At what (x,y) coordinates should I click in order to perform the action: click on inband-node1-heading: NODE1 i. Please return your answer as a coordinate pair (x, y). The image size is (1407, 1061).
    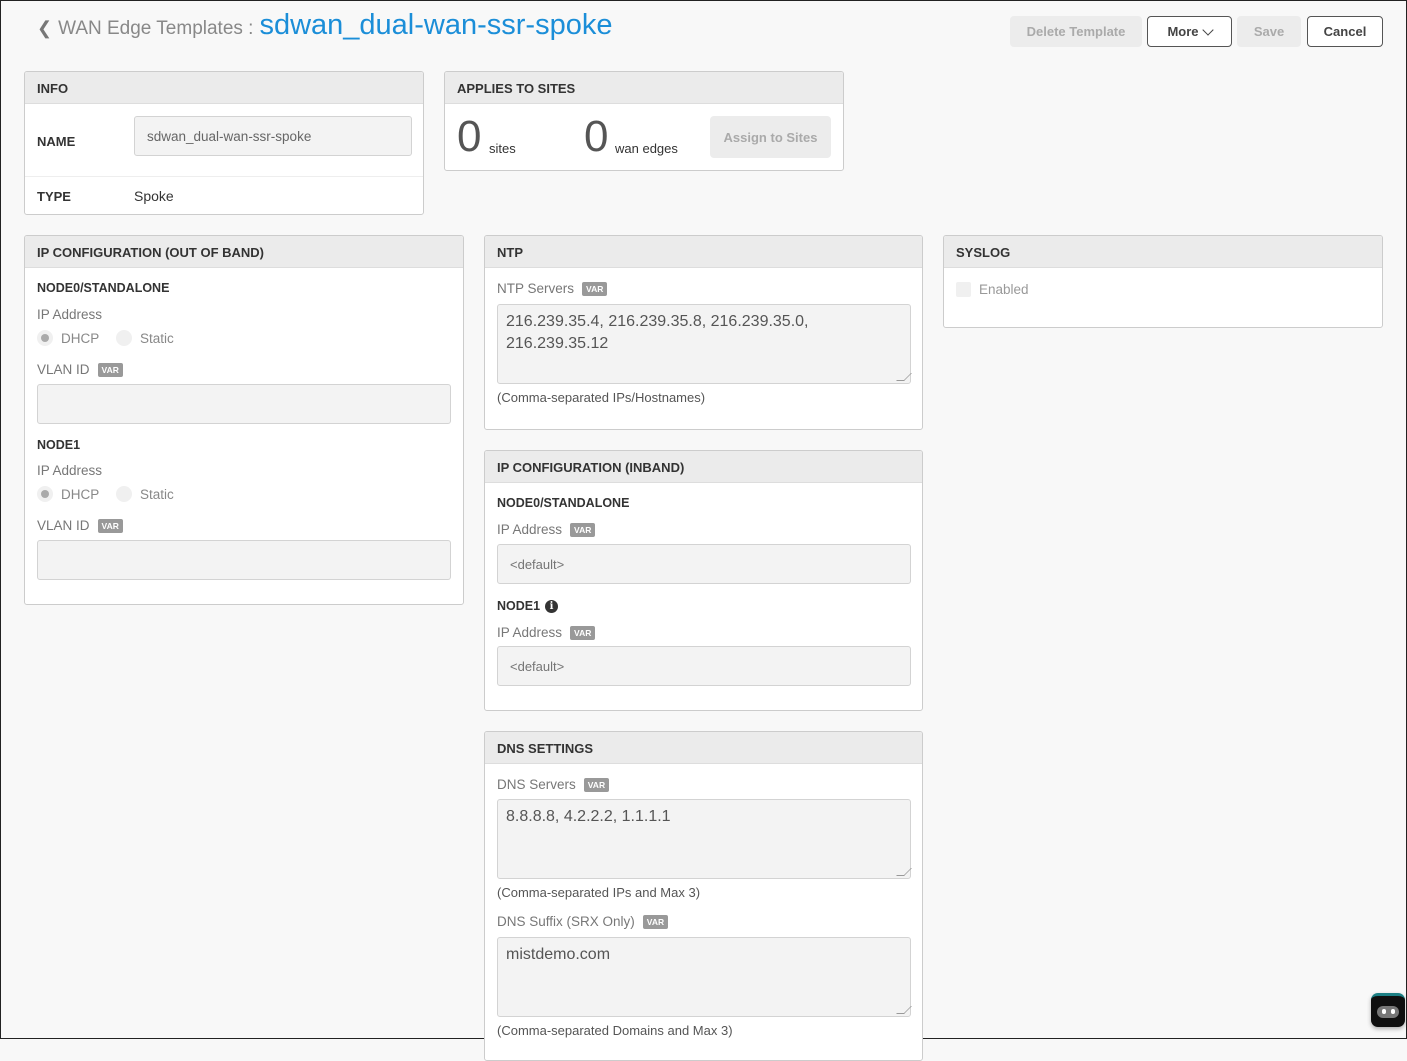
    Looking at the image, I should click on (528, 606).